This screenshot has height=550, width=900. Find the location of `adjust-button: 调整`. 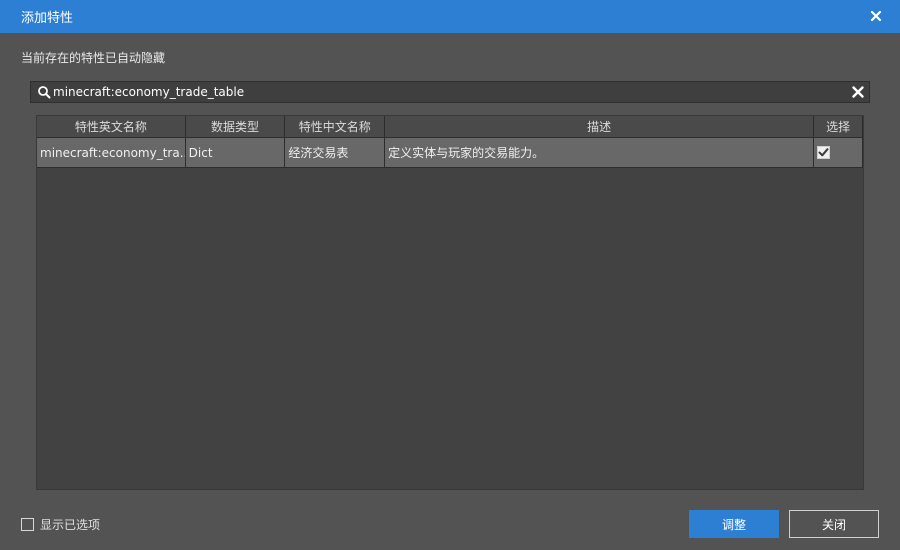

adjust-button: 调整 is located at coordinates (734, 524).